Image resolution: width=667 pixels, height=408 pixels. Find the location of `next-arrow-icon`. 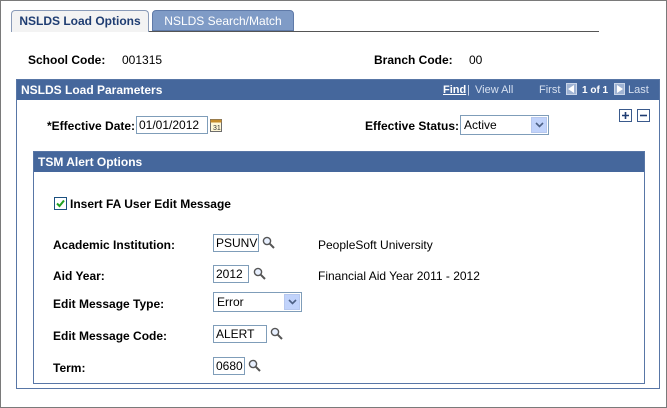

next-arrow-icon is located at coordinates (619, 89).